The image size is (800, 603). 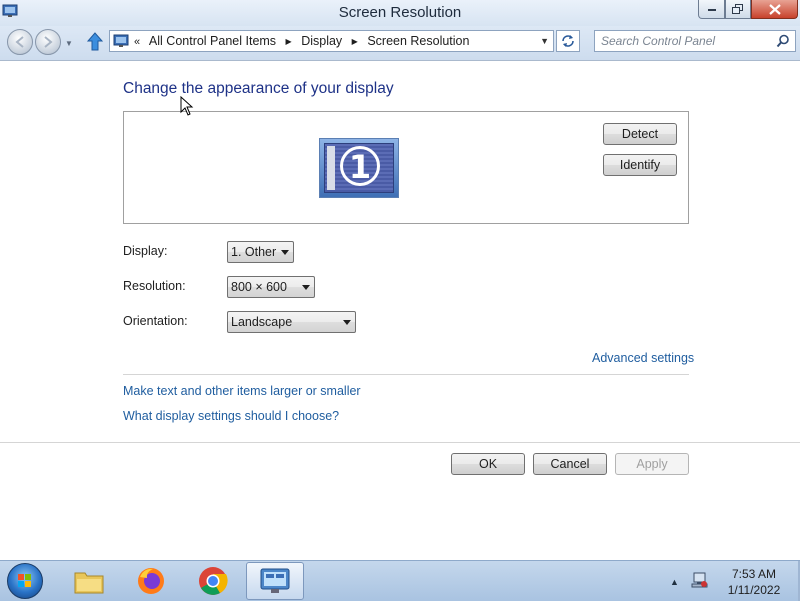 I want to click on monitor-1-tile: 1, so click(x=359, y=168).